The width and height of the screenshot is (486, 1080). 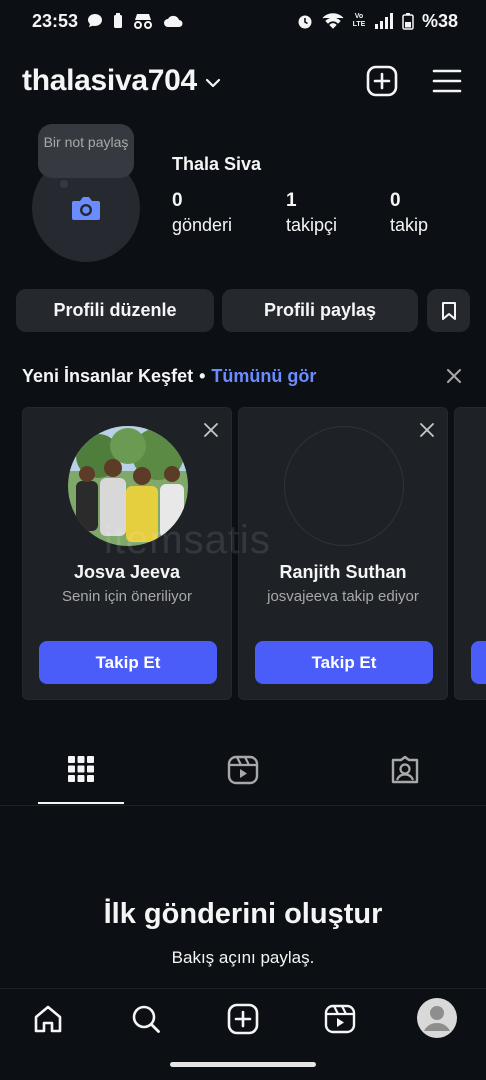 I want to click on close-icon, so click(x=454, y=376).